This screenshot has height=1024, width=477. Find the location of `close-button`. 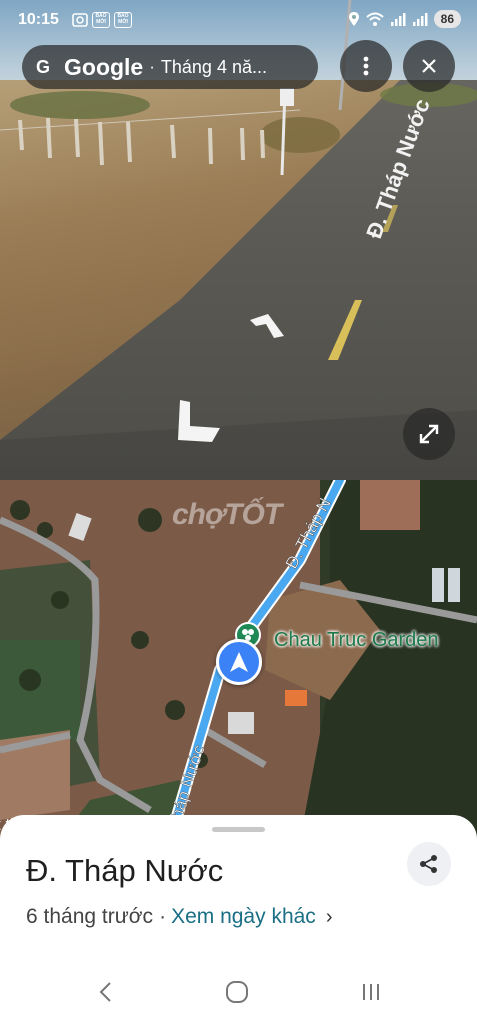

close-button is located at coordinates (429, 66).